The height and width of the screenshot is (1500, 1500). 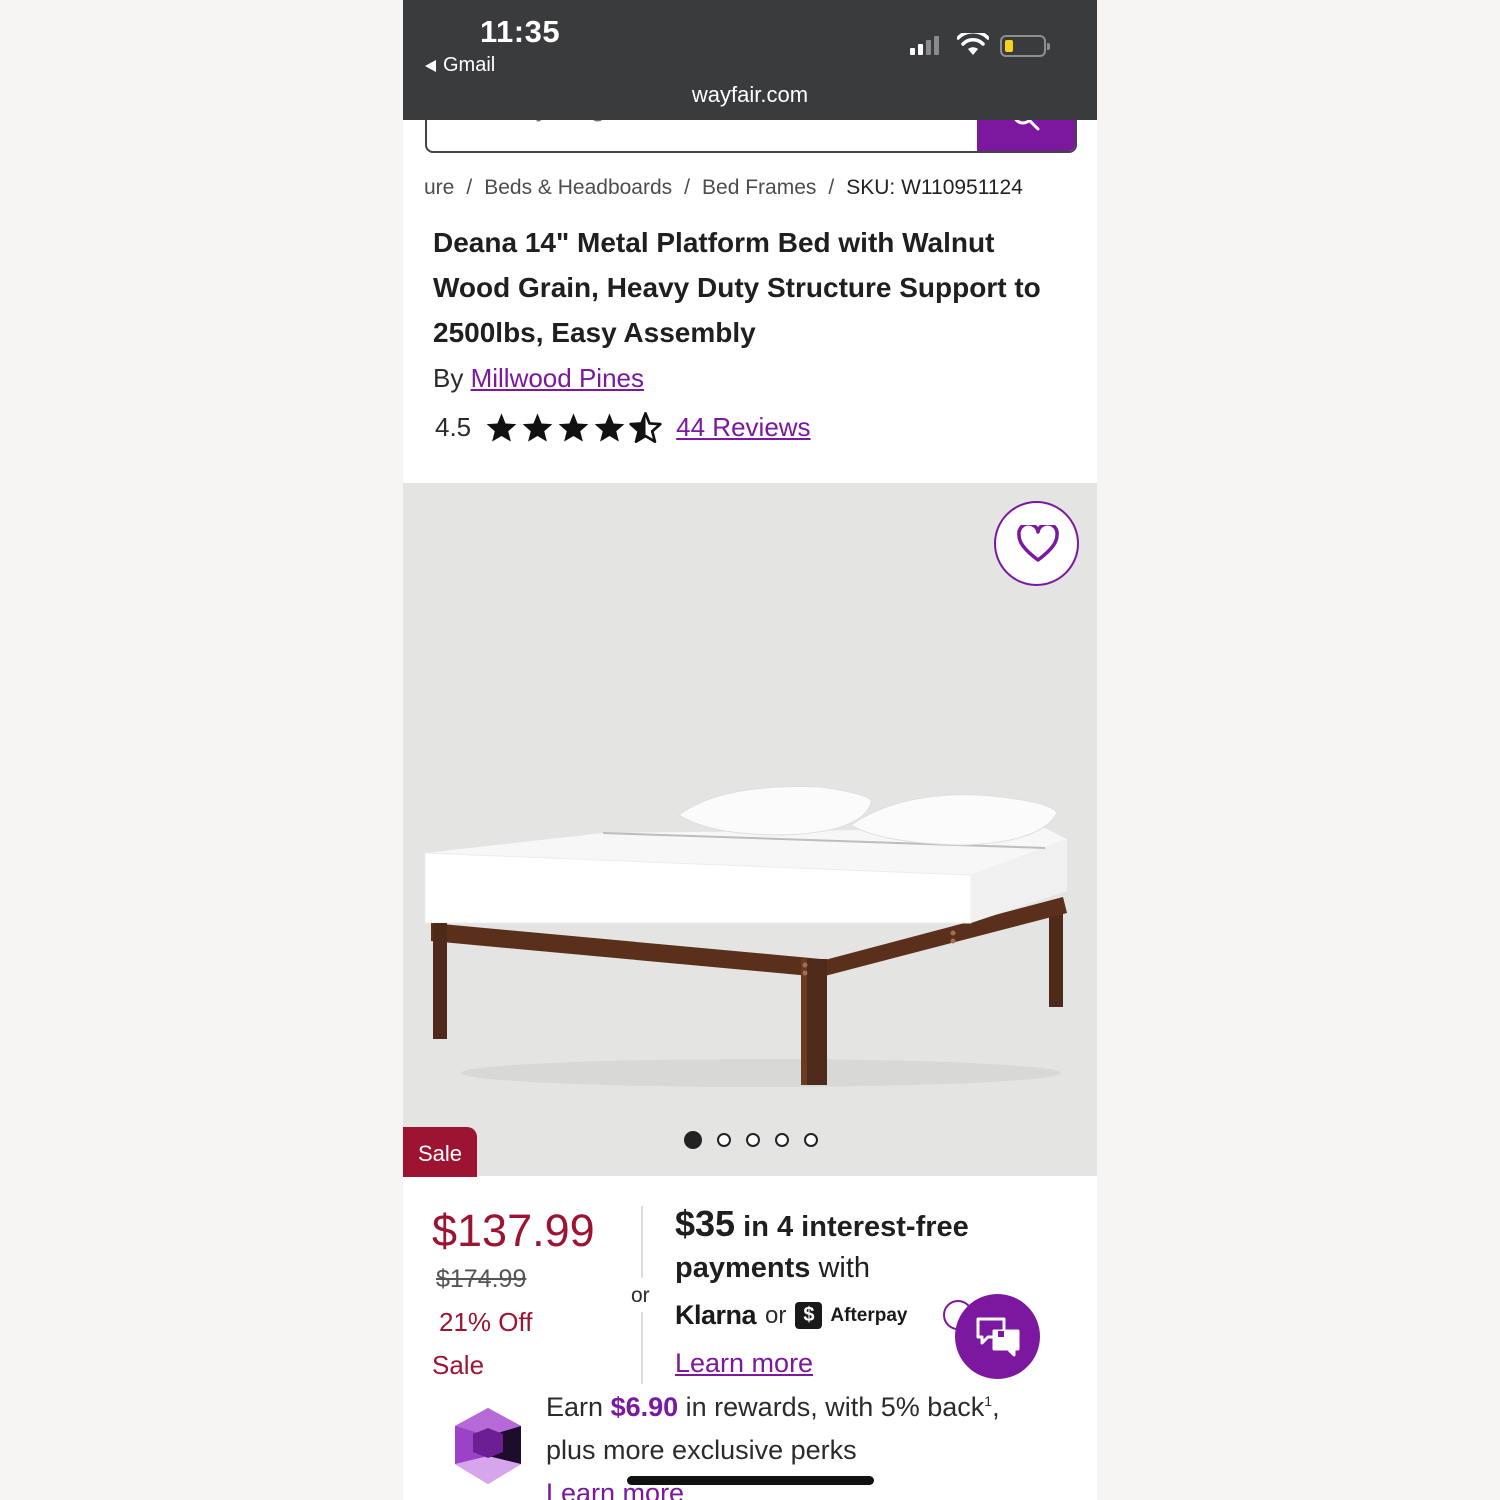 What do you see at coordinates (439, 187) in the screenshot?
I see `breadcrumb-item-furniture: ure` at bounding box center [439, 187].